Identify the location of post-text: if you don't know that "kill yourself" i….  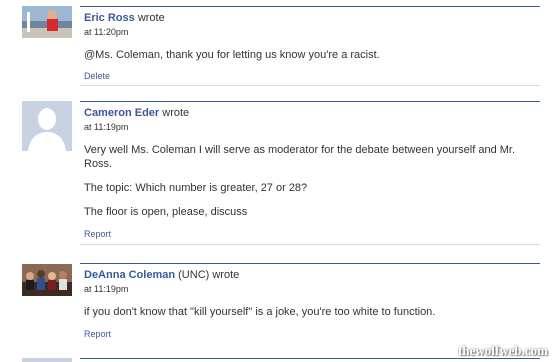
(260, 312).